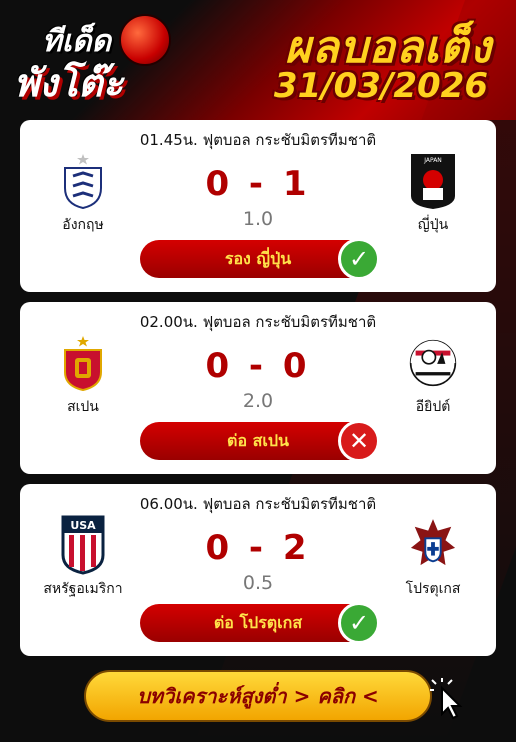 The image size is (516, 742). I want to click on cta-label: บทวิเคราะห์สูงต่ำ > คลิก <, so click(258, 696).